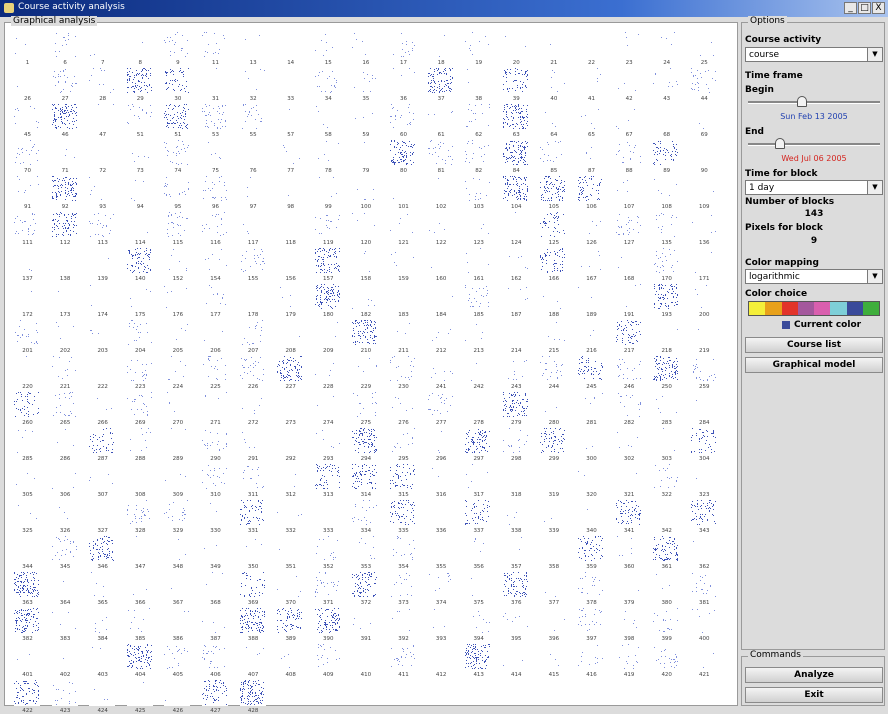 This screenshot has height=714, width=888. What do you see at coordinates (516, 625) in the screenshot?
I see `activity-thumbnail: 395` at bounding box center [516, 625].